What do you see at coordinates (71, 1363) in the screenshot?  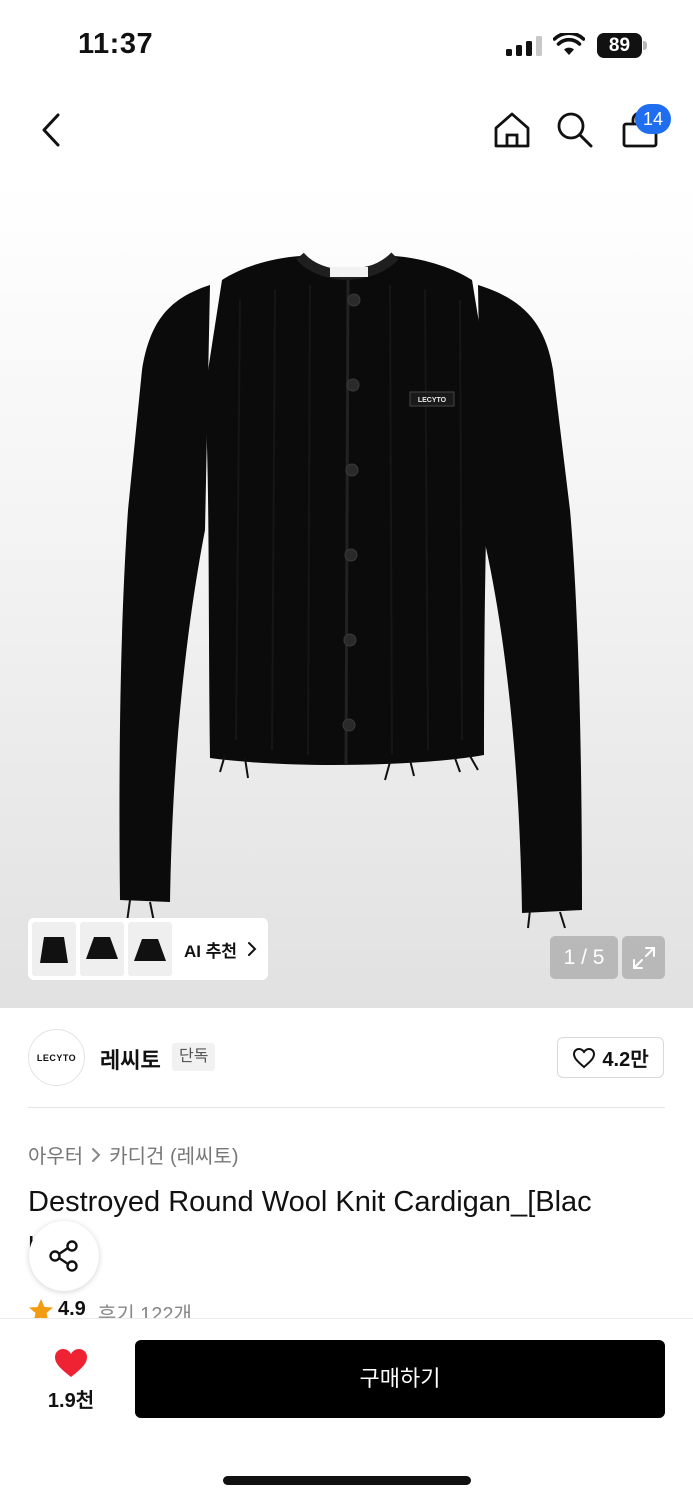 I see `heart-filled-icon` at bounding box center [71, 1363].